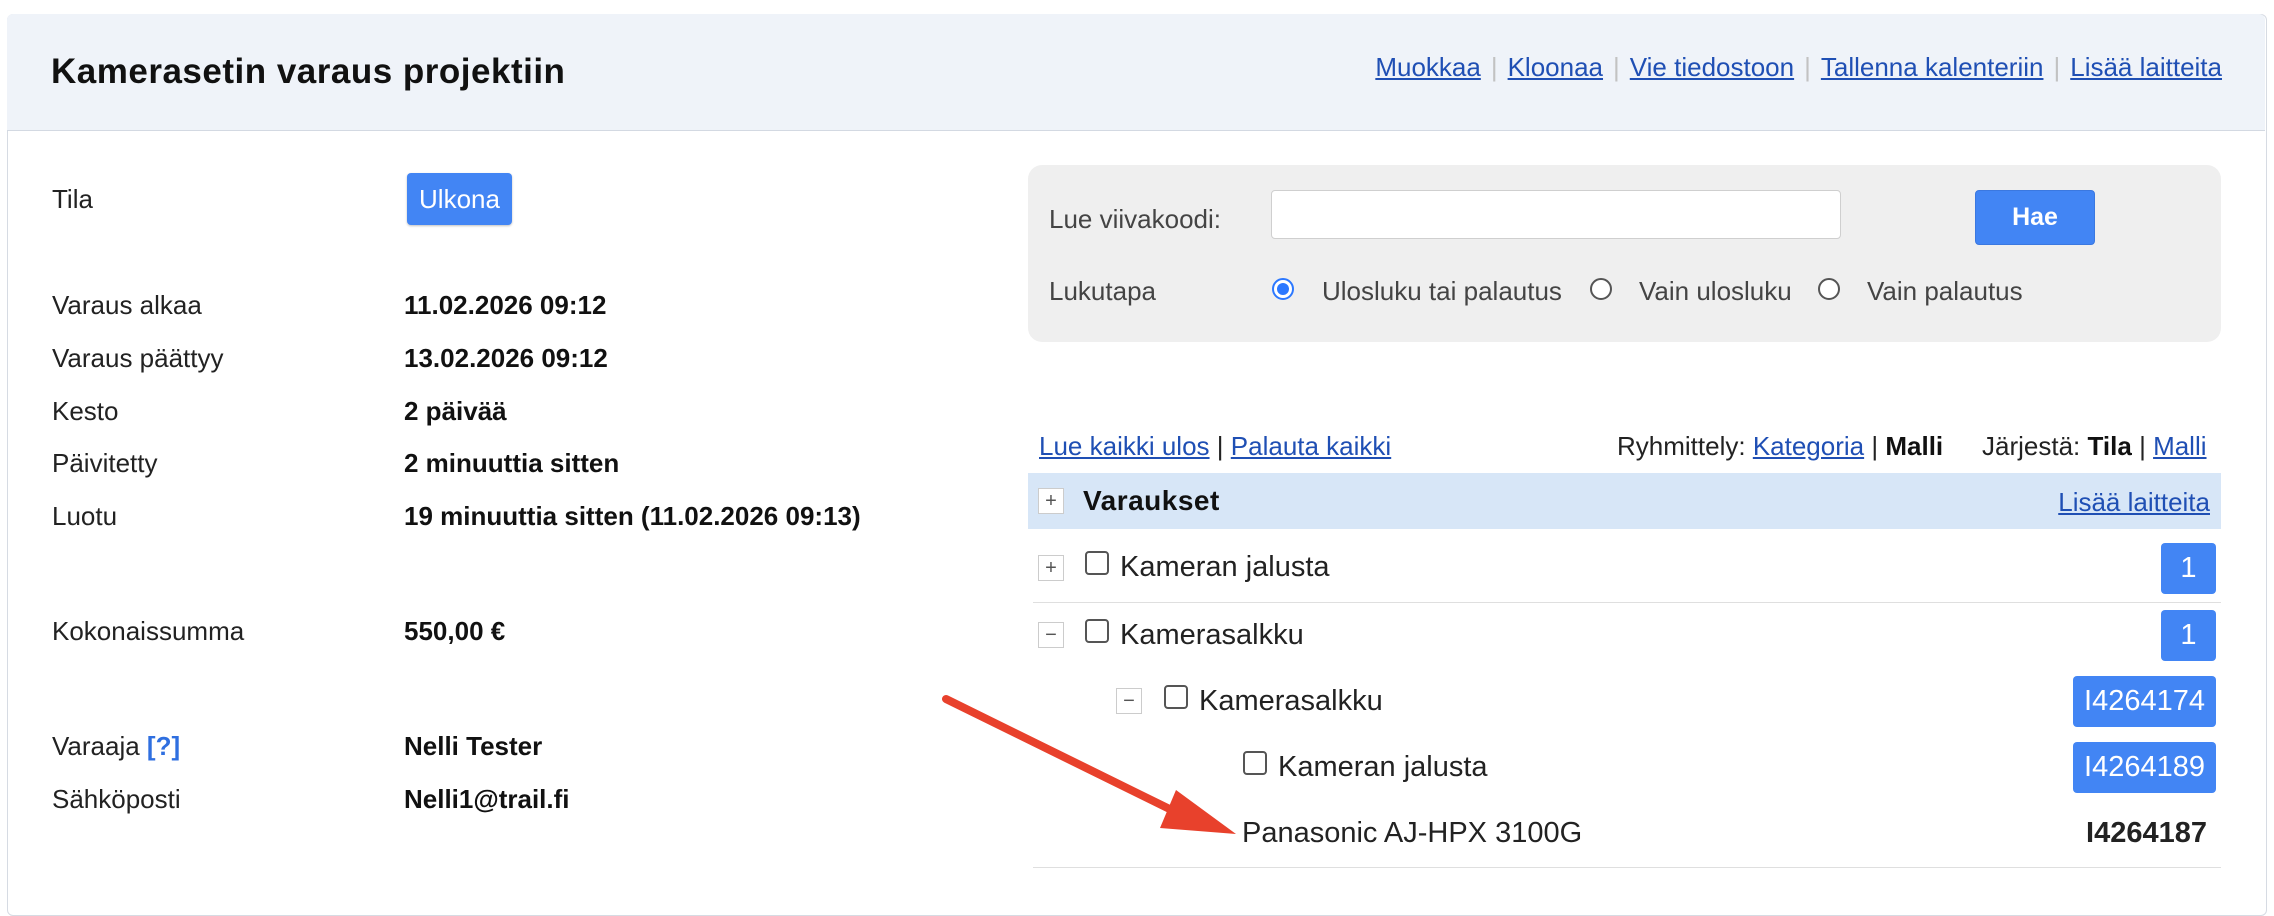  Describe the element at coordinates (1198, 812) in the screenshot. I see `arrow-head` at that location.